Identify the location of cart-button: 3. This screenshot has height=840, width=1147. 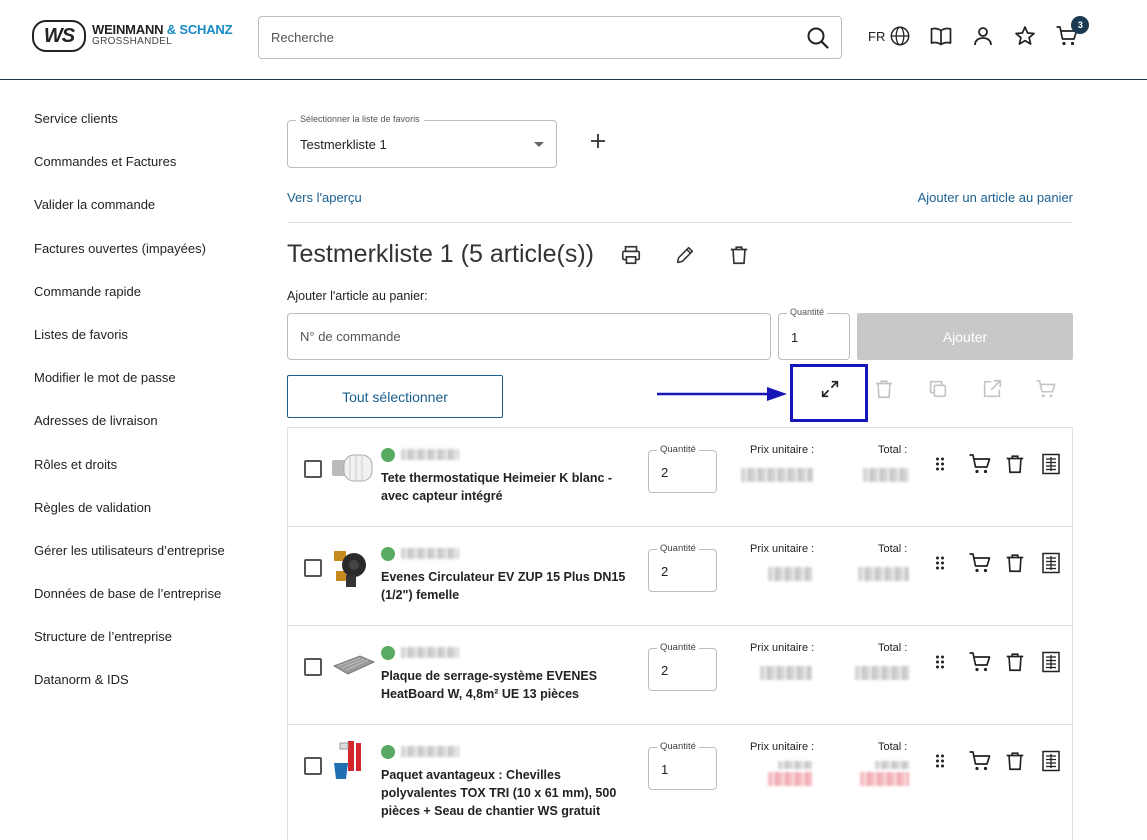
(1072, 32).